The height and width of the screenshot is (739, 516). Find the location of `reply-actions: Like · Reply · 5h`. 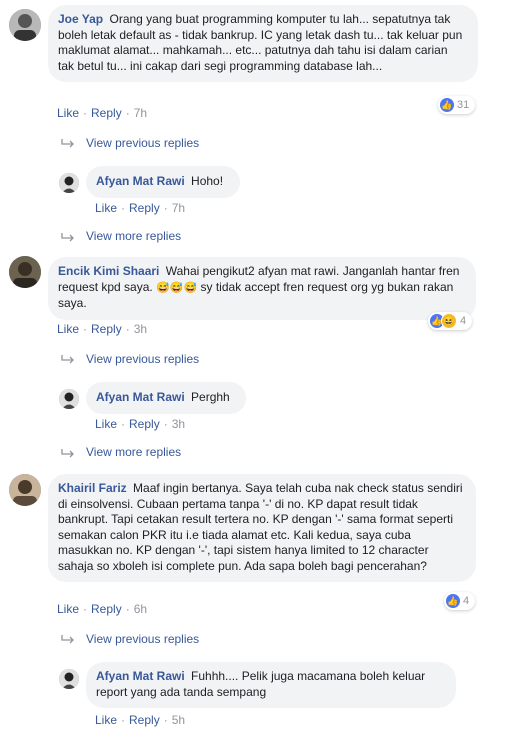

reply-actions: Like · Reply · 5h is located at coordinates (140, 720).